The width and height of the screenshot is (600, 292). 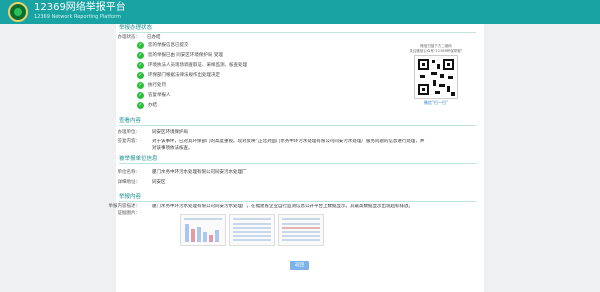 What do you see at coordinates (170, 132) in the screenshot?
I see `unit-value: 同安区环境保护局` at bounding box center [170, 132].